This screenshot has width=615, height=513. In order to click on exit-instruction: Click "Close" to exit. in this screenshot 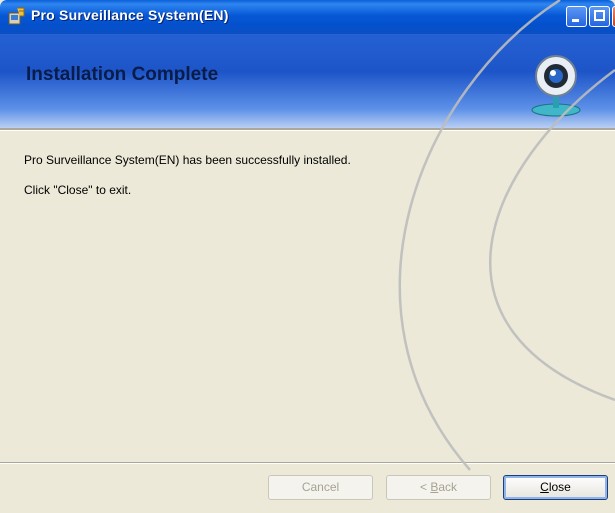, I will do `click(78, 190)`.